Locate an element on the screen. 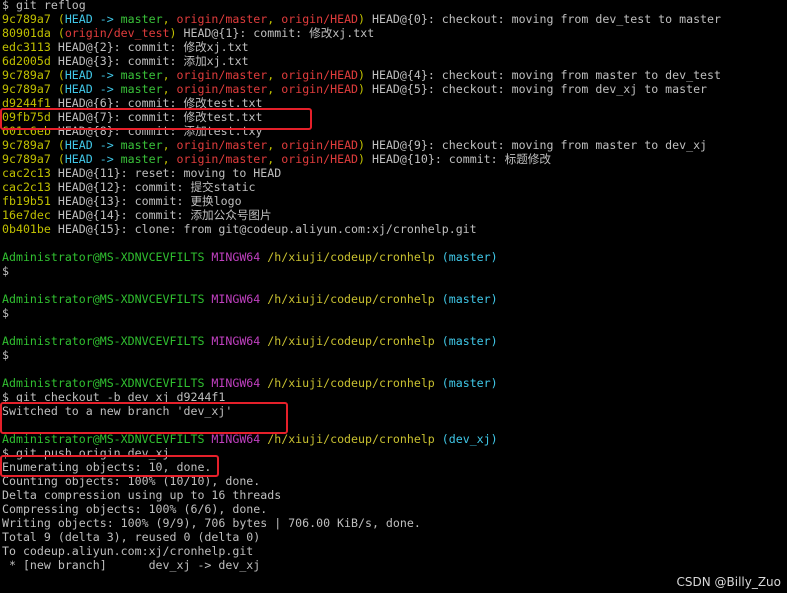 Image resolution: width=787 pixels, height=593 pixels. terminal-text-segment: 601c6eb is located at coordinates (30, 131).